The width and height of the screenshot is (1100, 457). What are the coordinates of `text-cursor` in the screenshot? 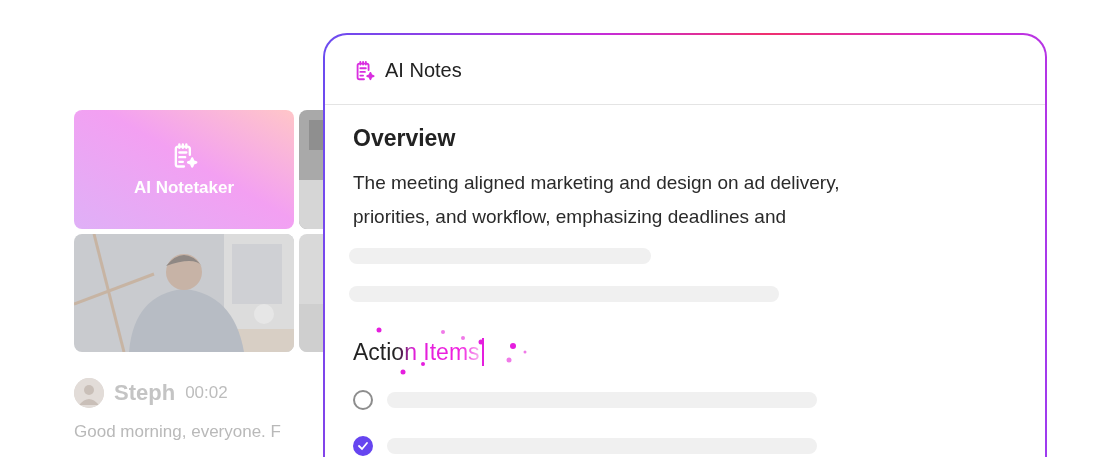 It's located at (482, 352).